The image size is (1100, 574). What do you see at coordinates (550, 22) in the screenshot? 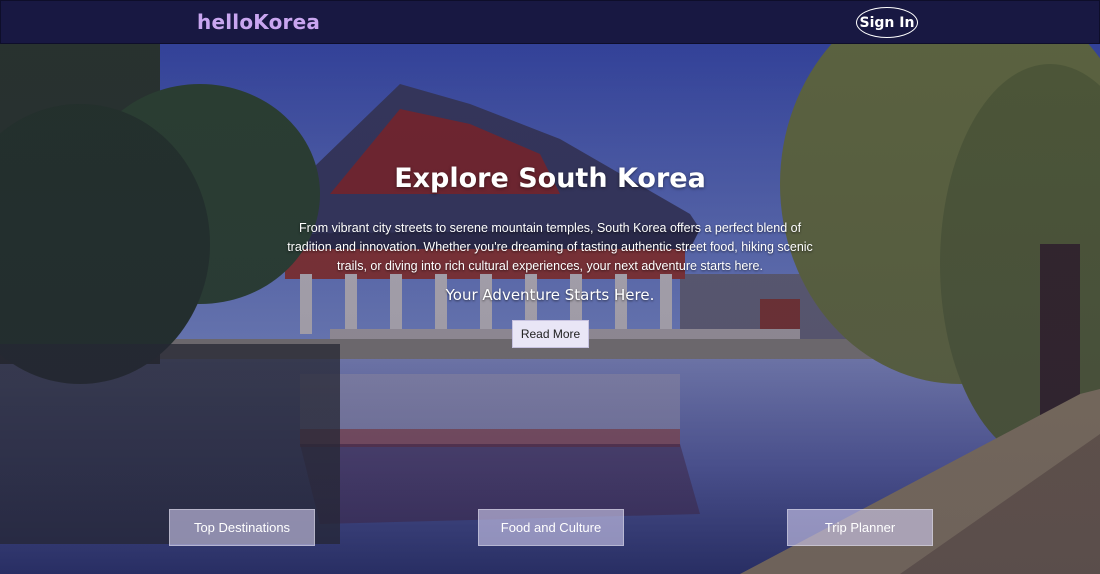
I see `navbar: helloKorea Sign In` at bounding box center [550, 22].